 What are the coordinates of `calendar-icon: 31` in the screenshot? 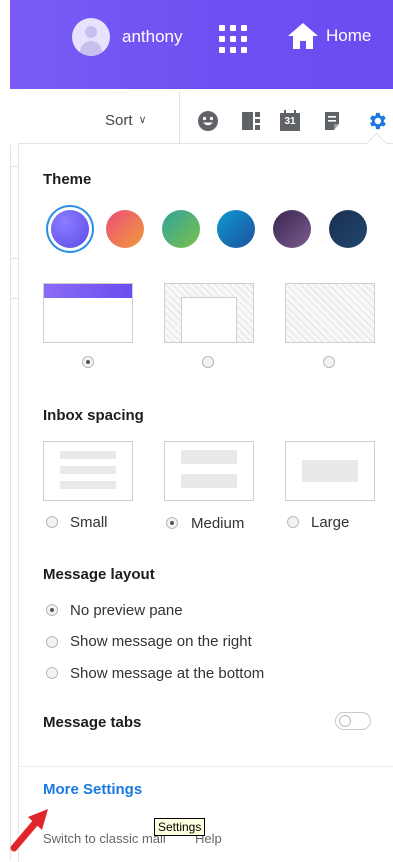 It's located at (290, 121).